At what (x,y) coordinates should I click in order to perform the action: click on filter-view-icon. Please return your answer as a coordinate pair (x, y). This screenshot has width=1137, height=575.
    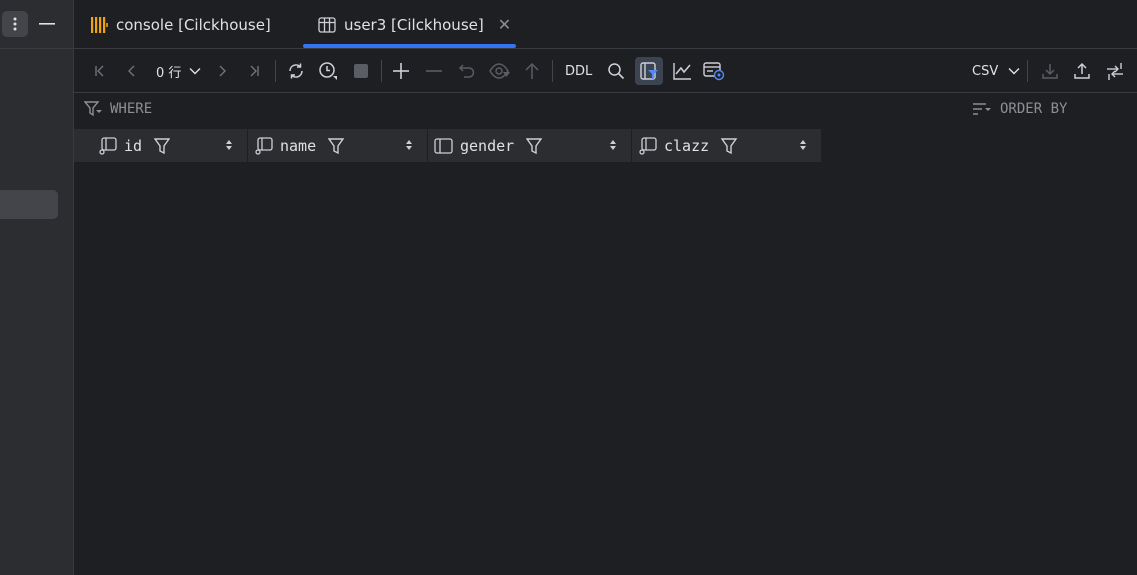
    Looking at the image, I should click on (649, 71).